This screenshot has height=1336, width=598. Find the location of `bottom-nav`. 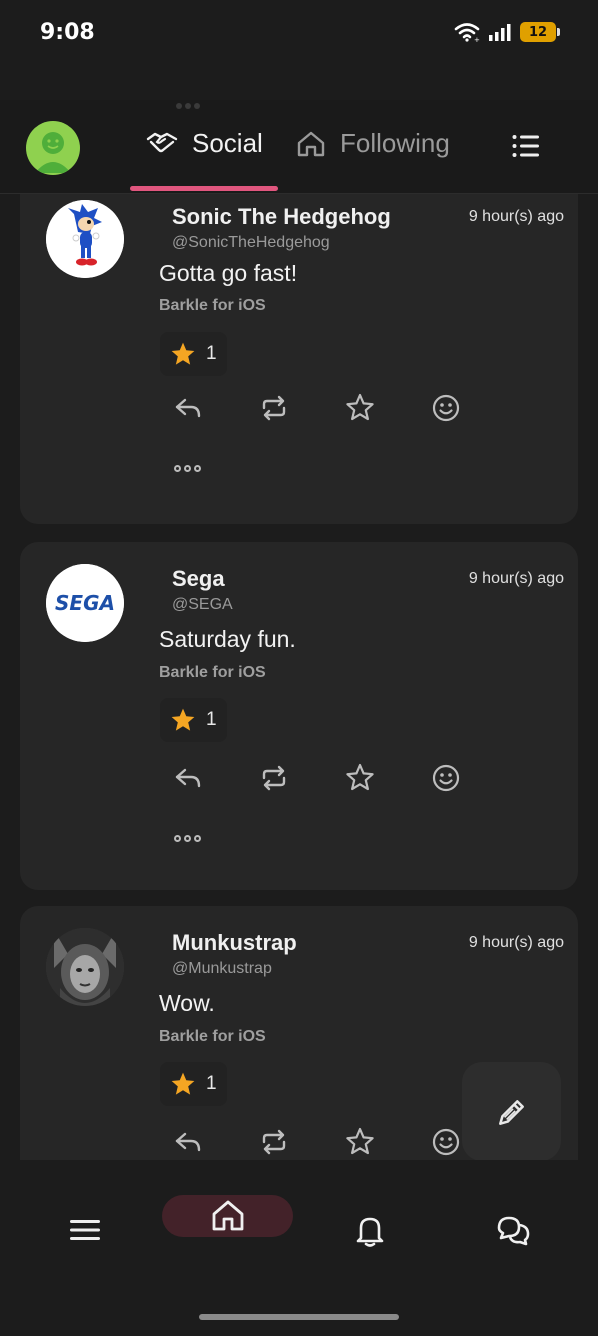

bottom-nav is located at coordinates (299, 1248).